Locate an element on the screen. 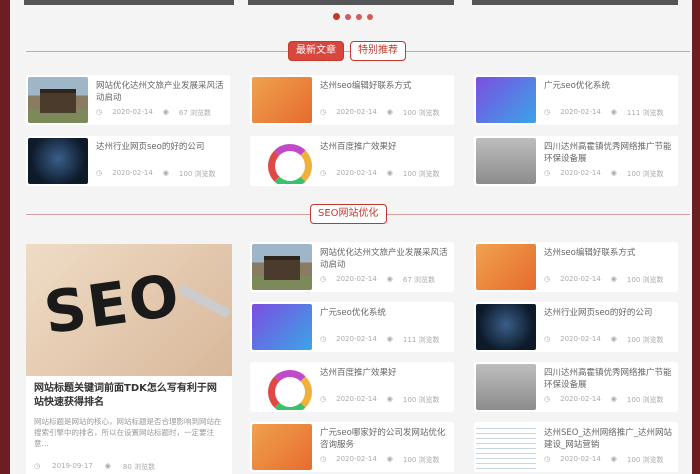 The height and width of the screenshot is (474, 700). tab-seo-optimization: SEO网站优化 is located at coordinates (348, 214).